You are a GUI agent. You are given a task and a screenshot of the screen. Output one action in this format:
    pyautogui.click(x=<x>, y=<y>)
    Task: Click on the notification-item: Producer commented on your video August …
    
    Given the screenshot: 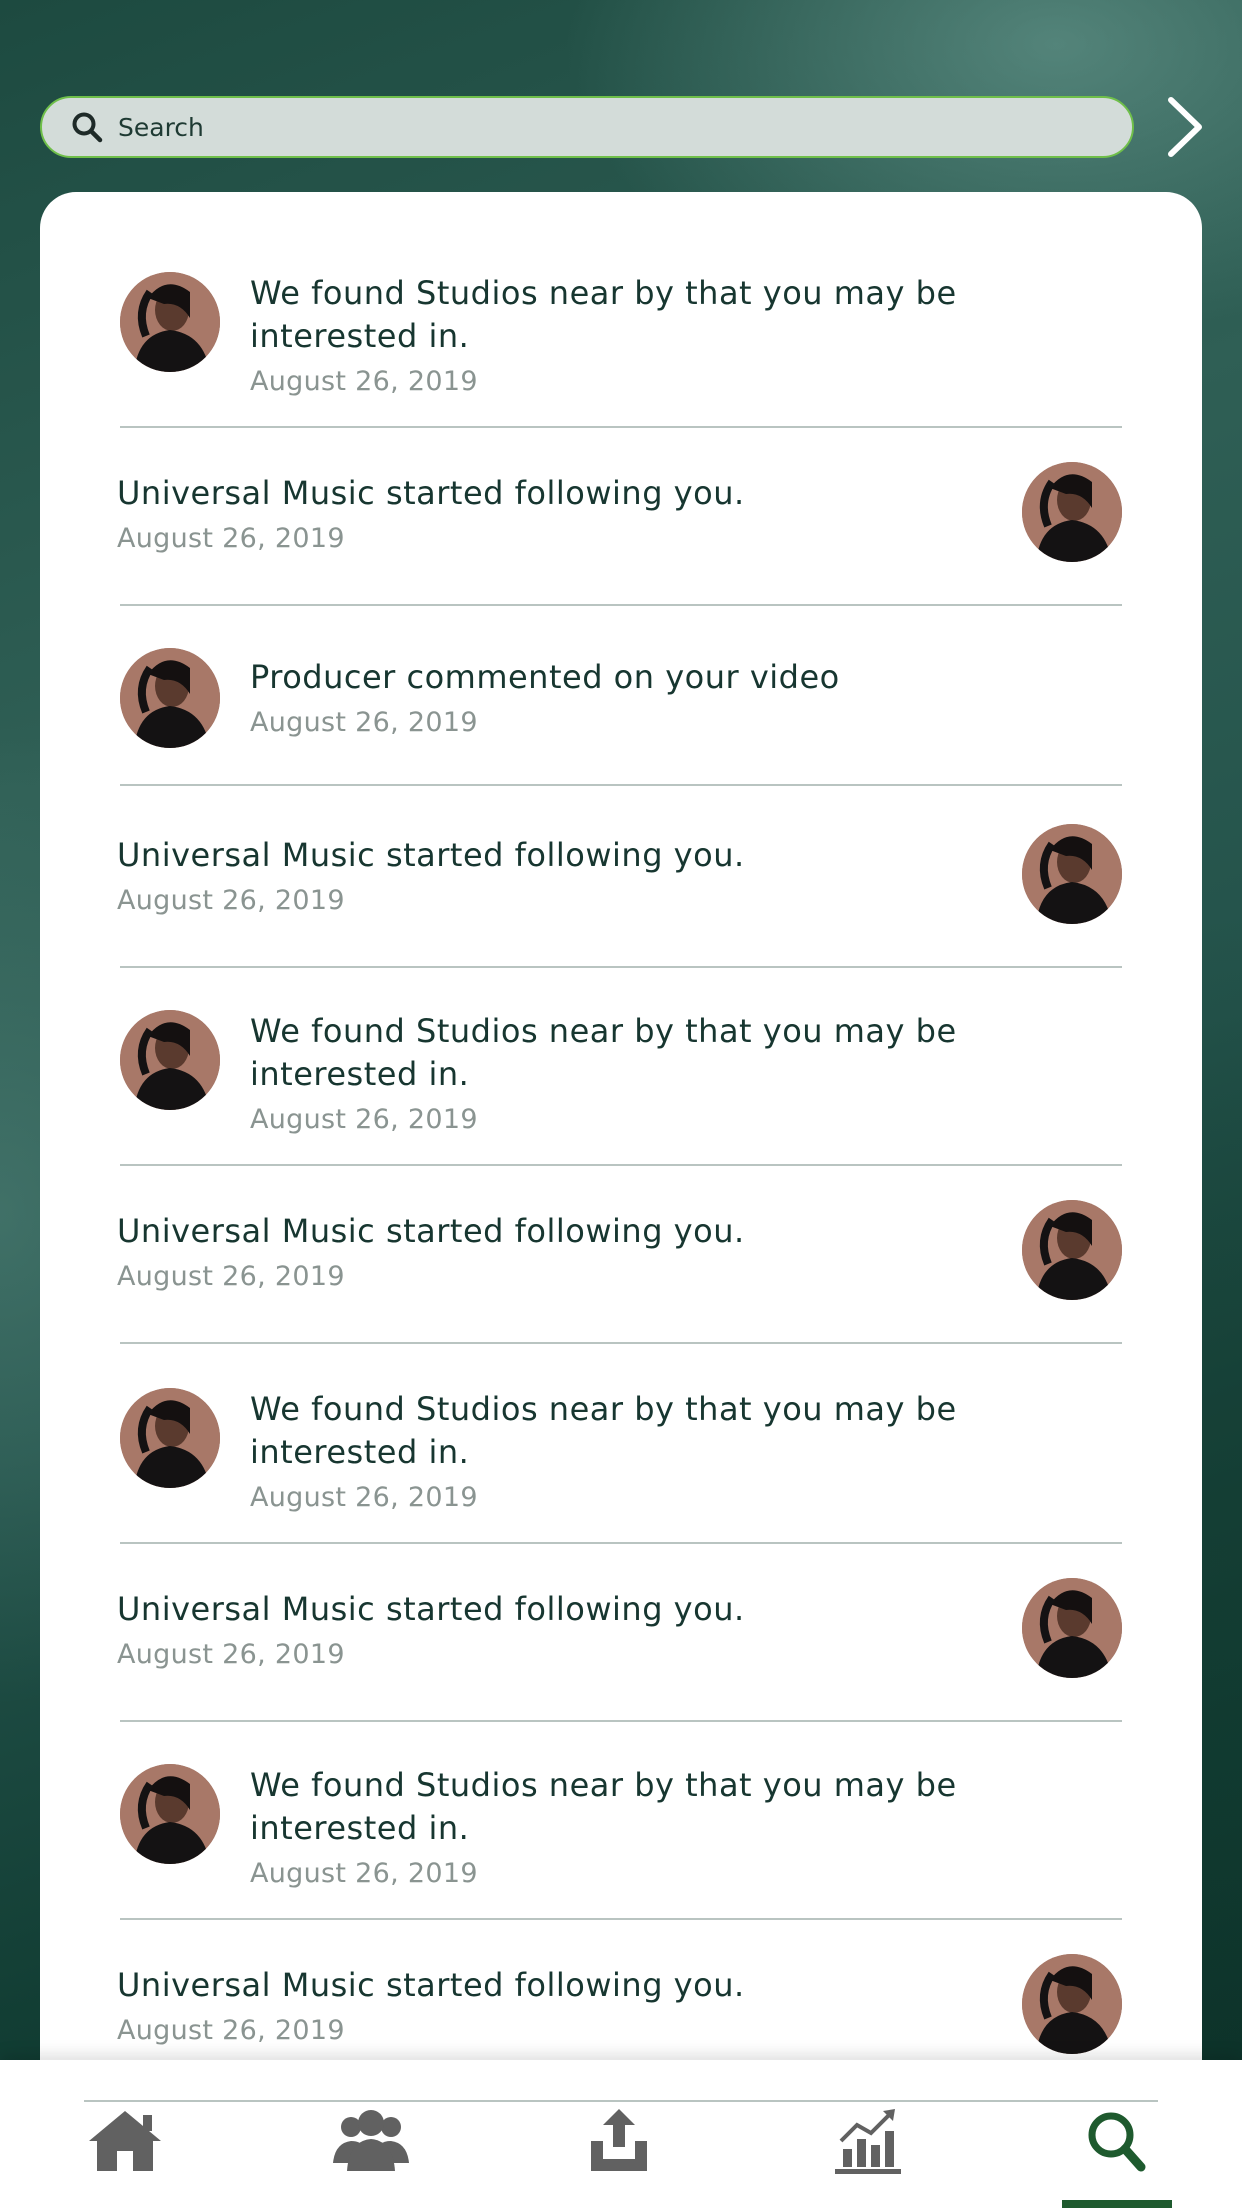 What is the action you would take?
    pyautogui.click(x=621, y=717)
    